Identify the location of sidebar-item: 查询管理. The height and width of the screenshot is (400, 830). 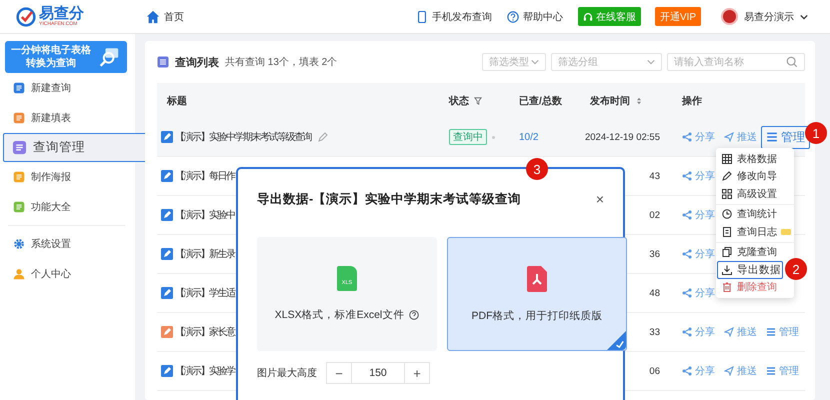
(75, 147).